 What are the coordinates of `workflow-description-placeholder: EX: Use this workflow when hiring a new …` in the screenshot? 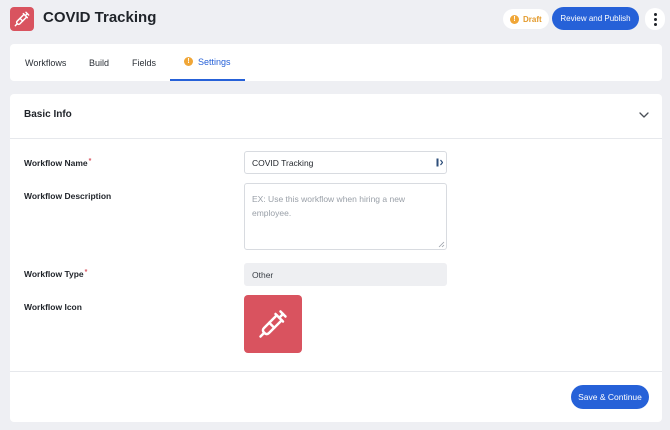 It's located at (329, 206).